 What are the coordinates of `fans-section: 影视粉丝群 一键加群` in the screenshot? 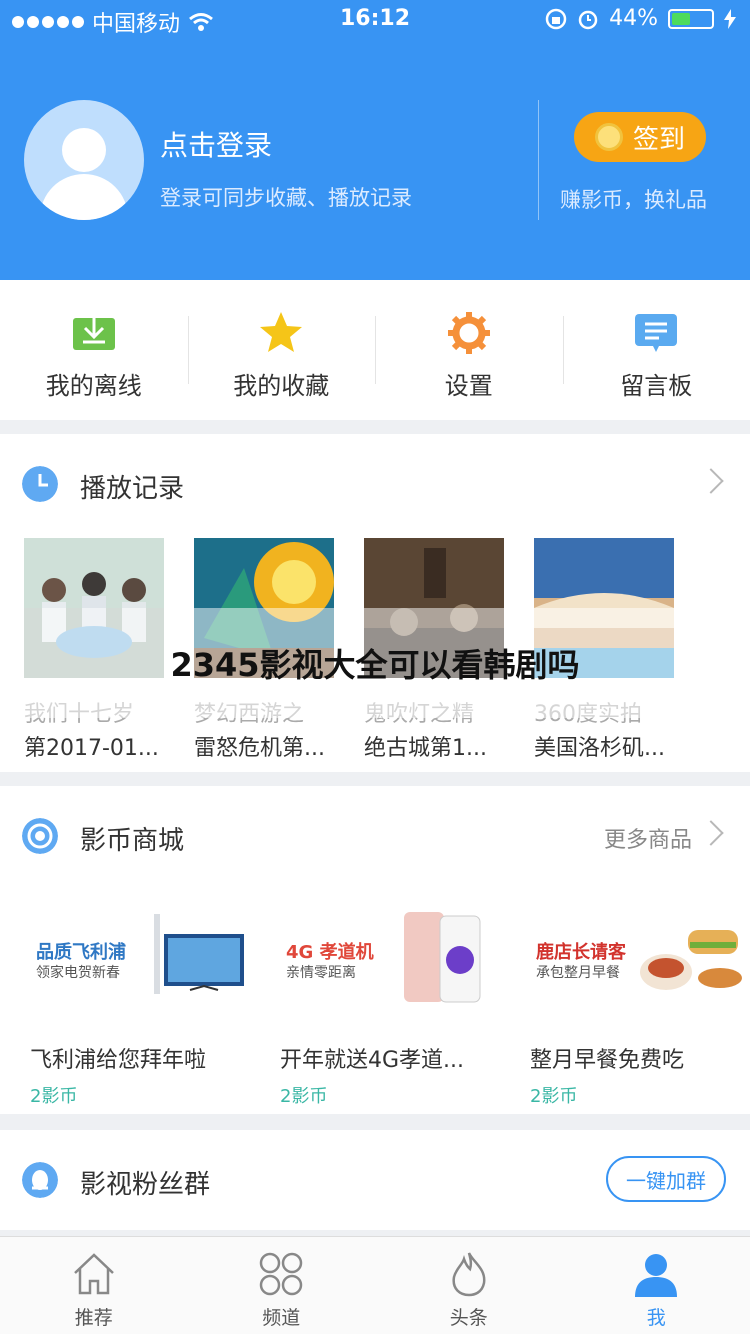 It's located at (375, 1180).